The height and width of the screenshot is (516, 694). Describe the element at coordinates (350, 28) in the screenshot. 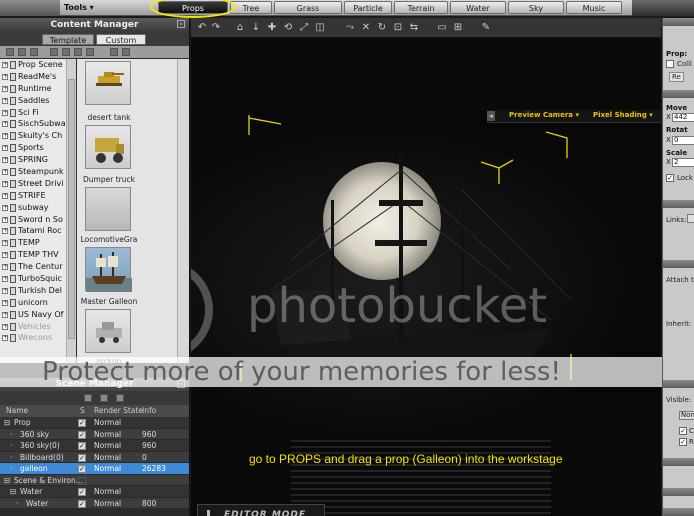

I see `snap-icon: ⤳` at that location.